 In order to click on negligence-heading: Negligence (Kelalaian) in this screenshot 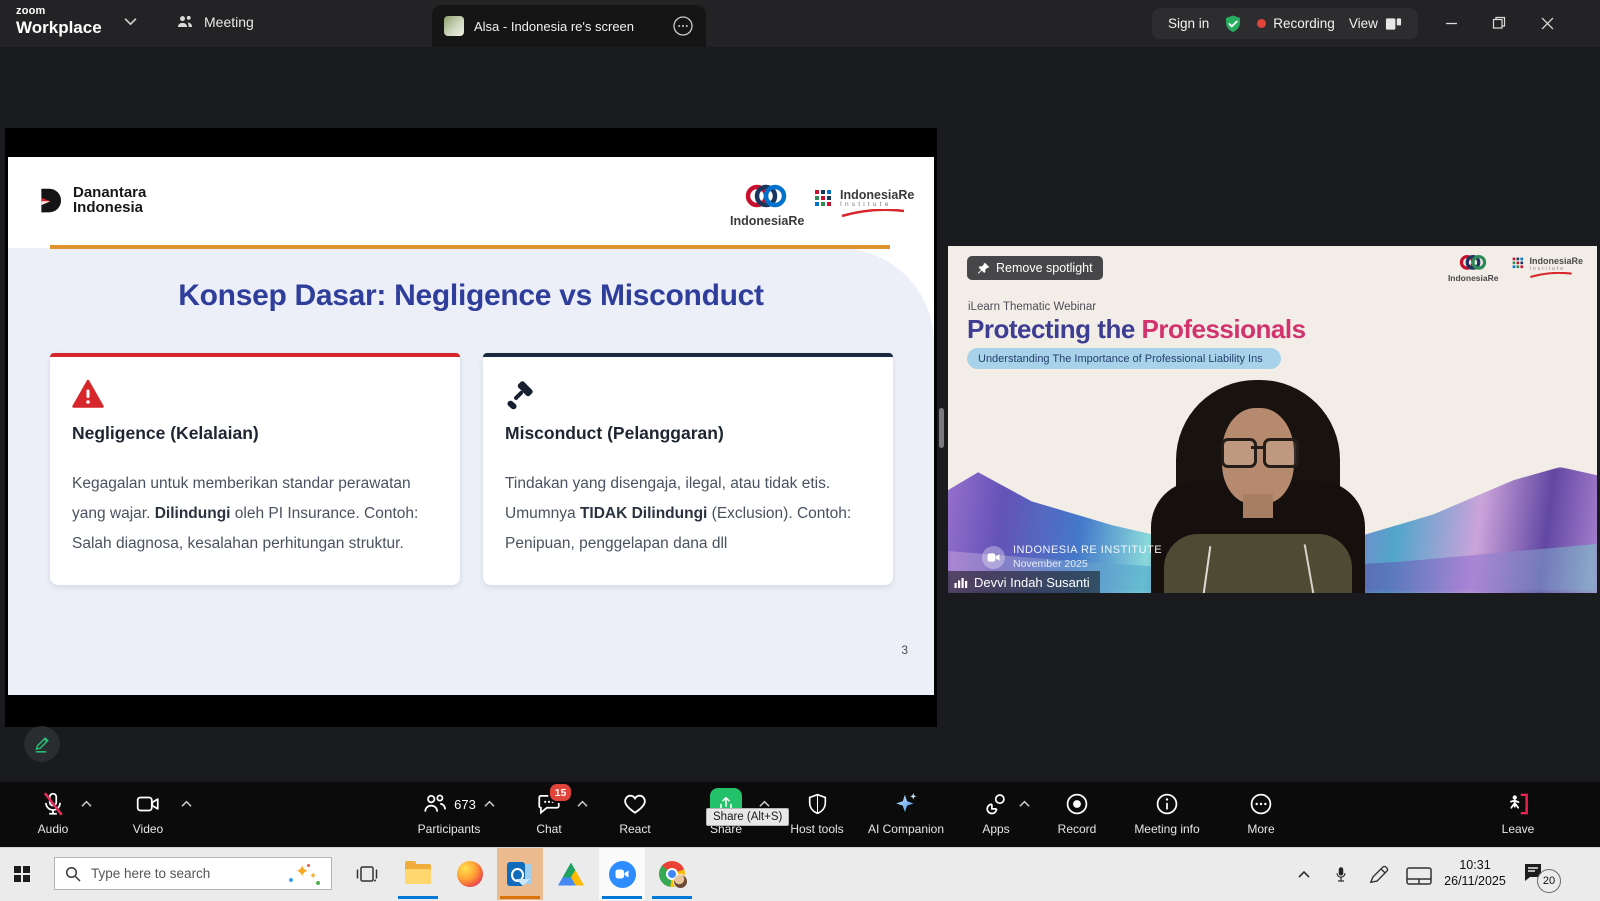, I will do `click(165, 433)`.